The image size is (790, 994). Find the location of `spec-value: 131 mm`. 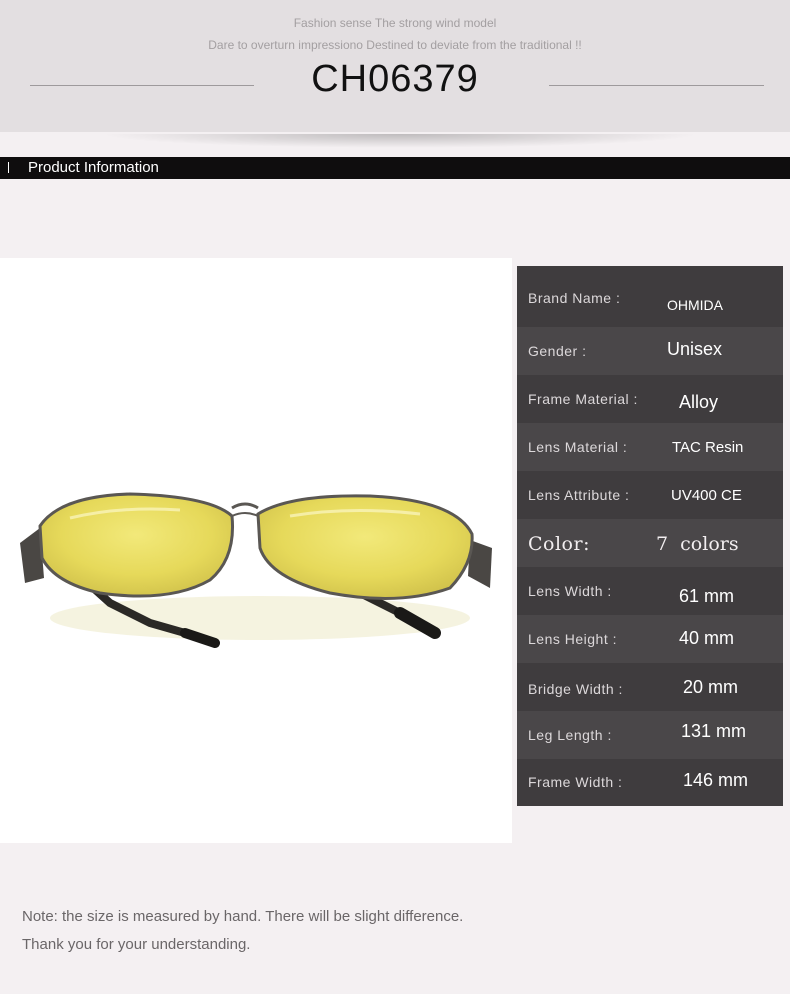

spec-value: 131 mm is located at coordinates (714, 731).